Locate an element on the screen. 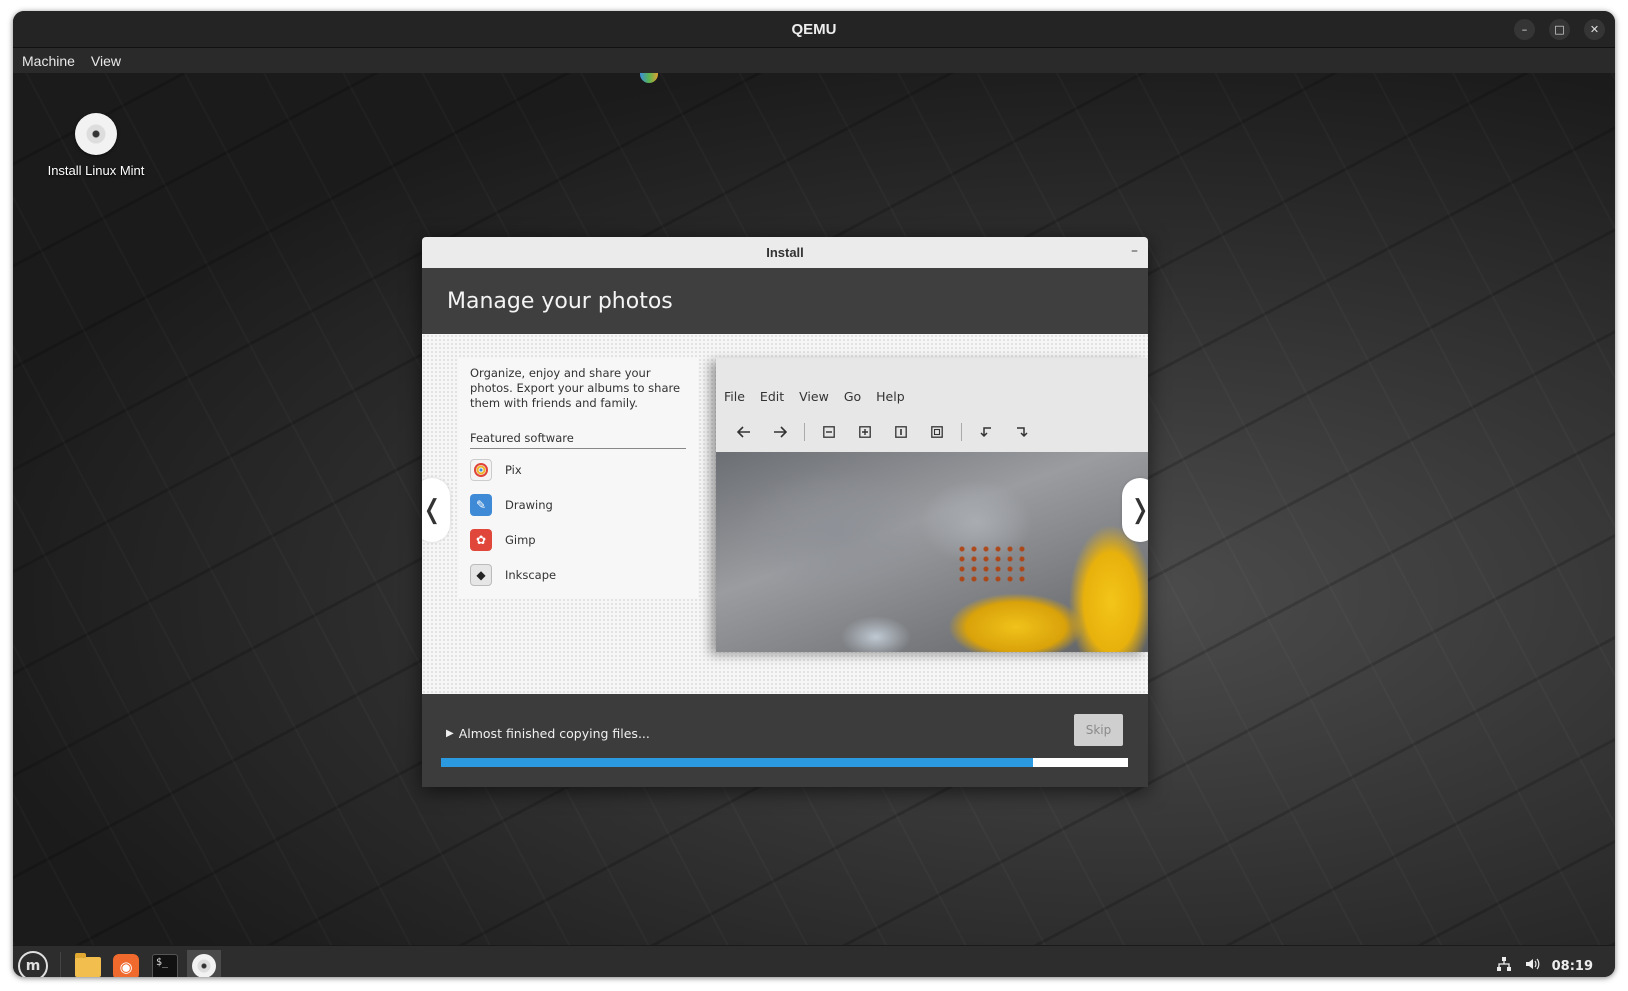 The width and height of the screenshot is (1628, 991). volume-icon is located at coordinates (1532, 966).